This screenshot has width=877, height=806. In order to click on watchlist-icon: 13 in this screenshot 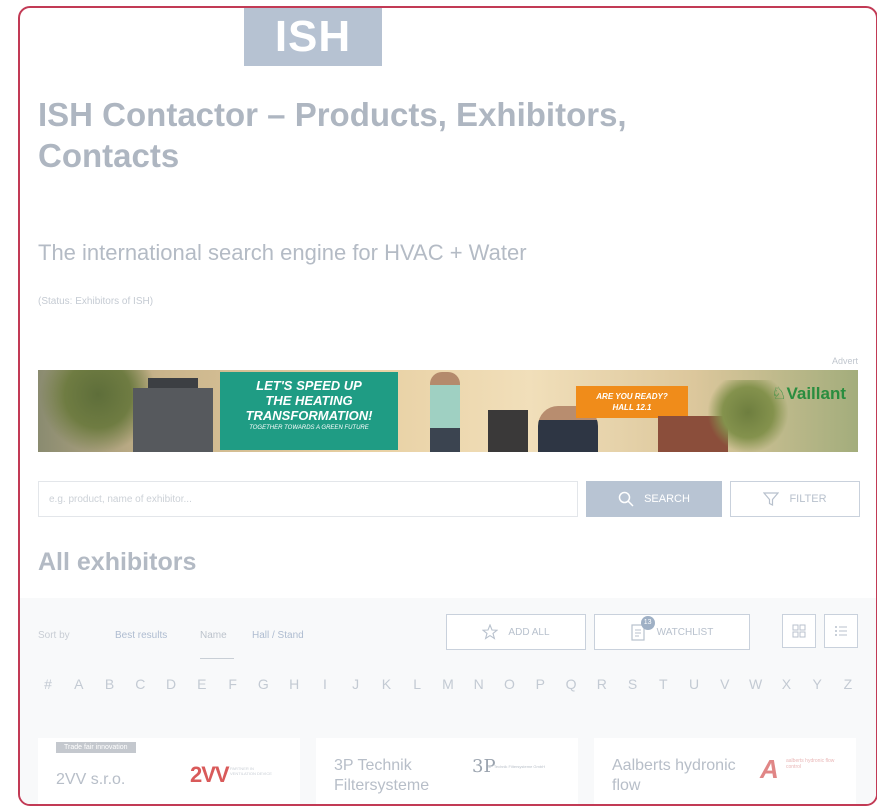, I will do `click(643, 628)`.